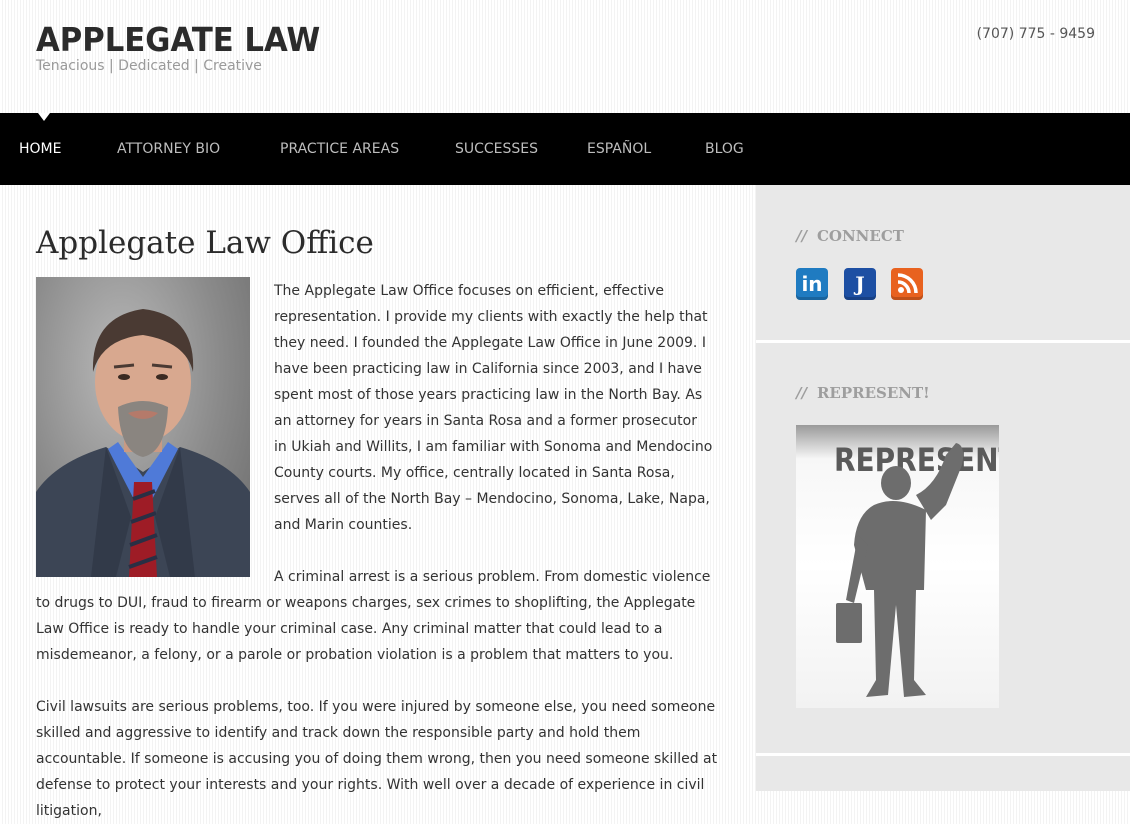 The width and height of the screenshot is (1130, 824). What do you see at coordinates (149, 66) in the screenshot?
I see `site-tagline: Tenacious | Dedicated | Creative` at bounding box center [149, 66].